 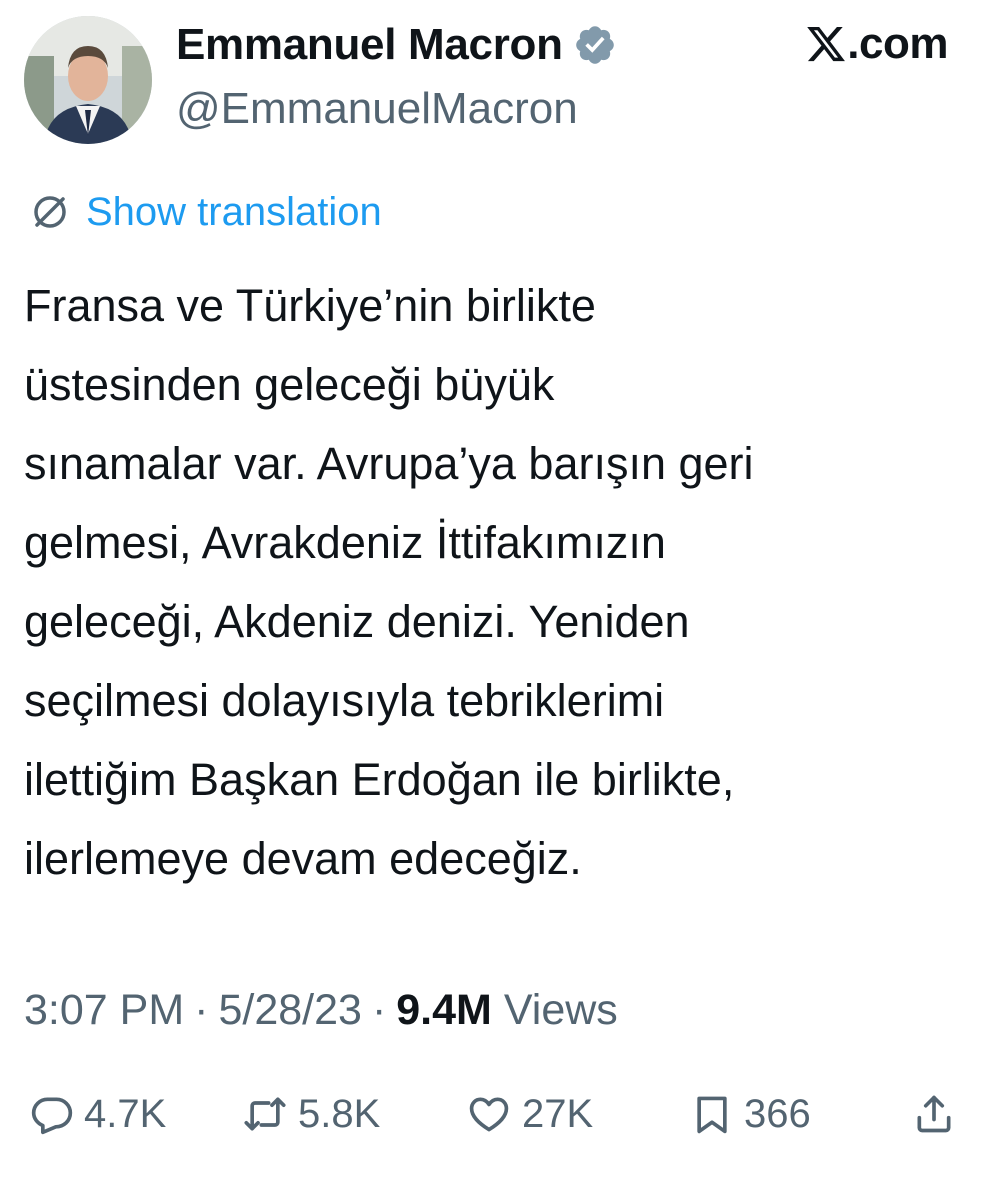 I want to click on views-count: 9.4M, so click(x=444, y=1010).